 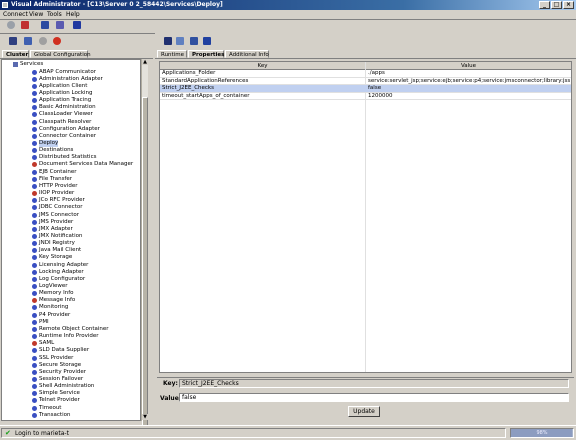 I want to click on tree-item-label: Monitoring, so click(x=54, y=307).